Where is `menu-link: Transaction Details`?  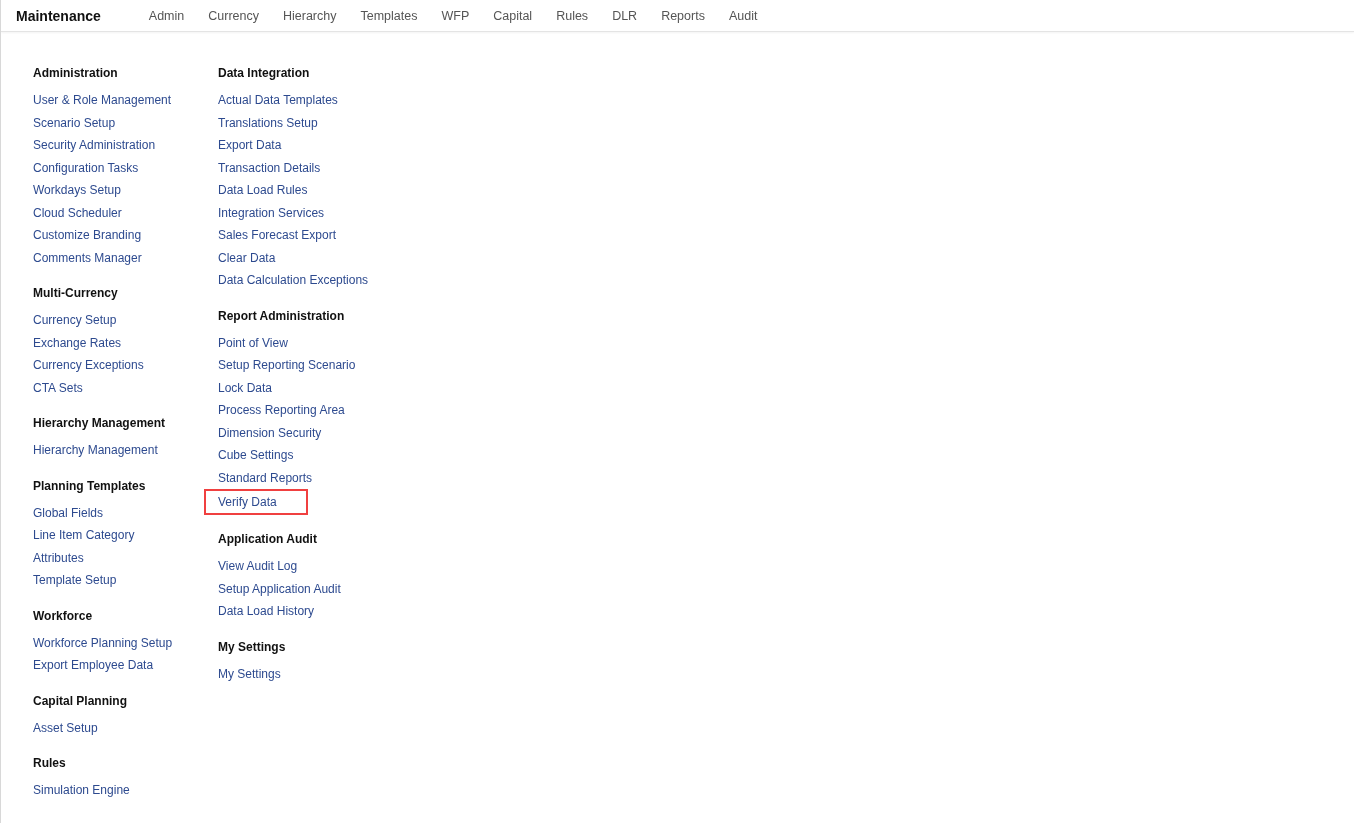
menu-link: Transaction Details is located at coordinates (269, 167).